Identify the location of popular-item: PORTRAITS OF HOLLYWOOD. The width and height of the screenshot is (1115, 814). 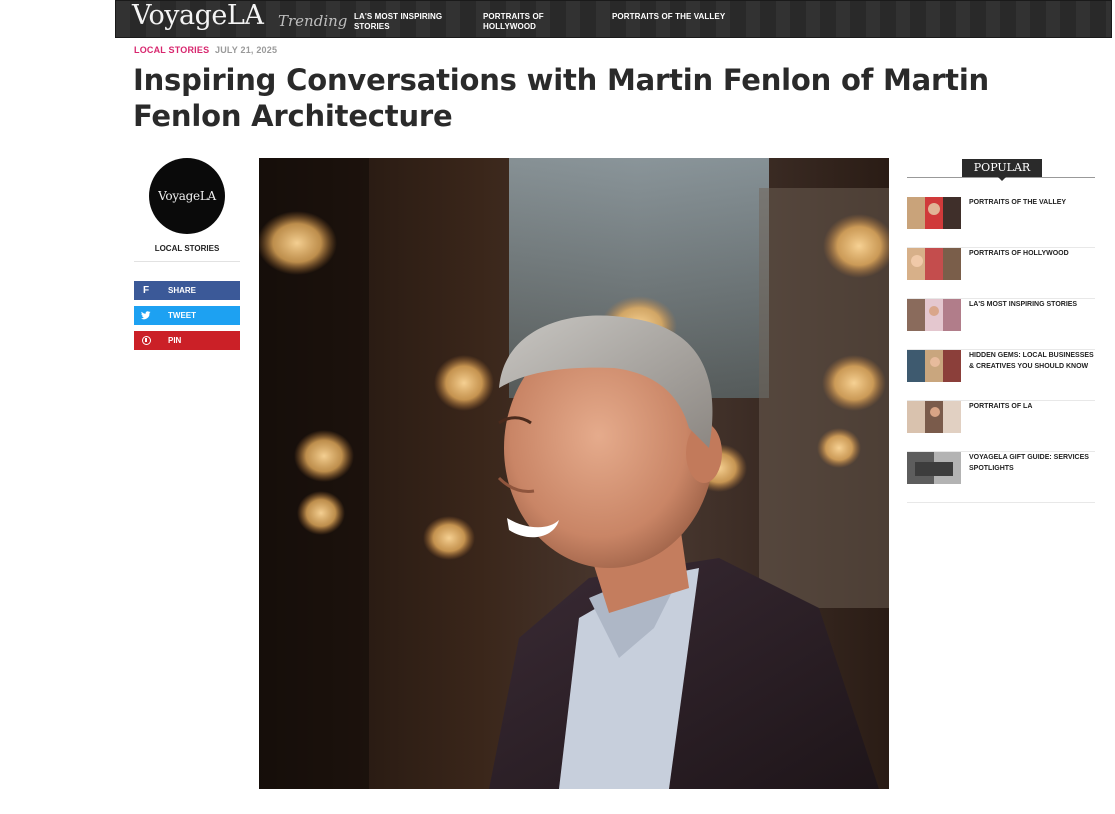
(1001, 273).